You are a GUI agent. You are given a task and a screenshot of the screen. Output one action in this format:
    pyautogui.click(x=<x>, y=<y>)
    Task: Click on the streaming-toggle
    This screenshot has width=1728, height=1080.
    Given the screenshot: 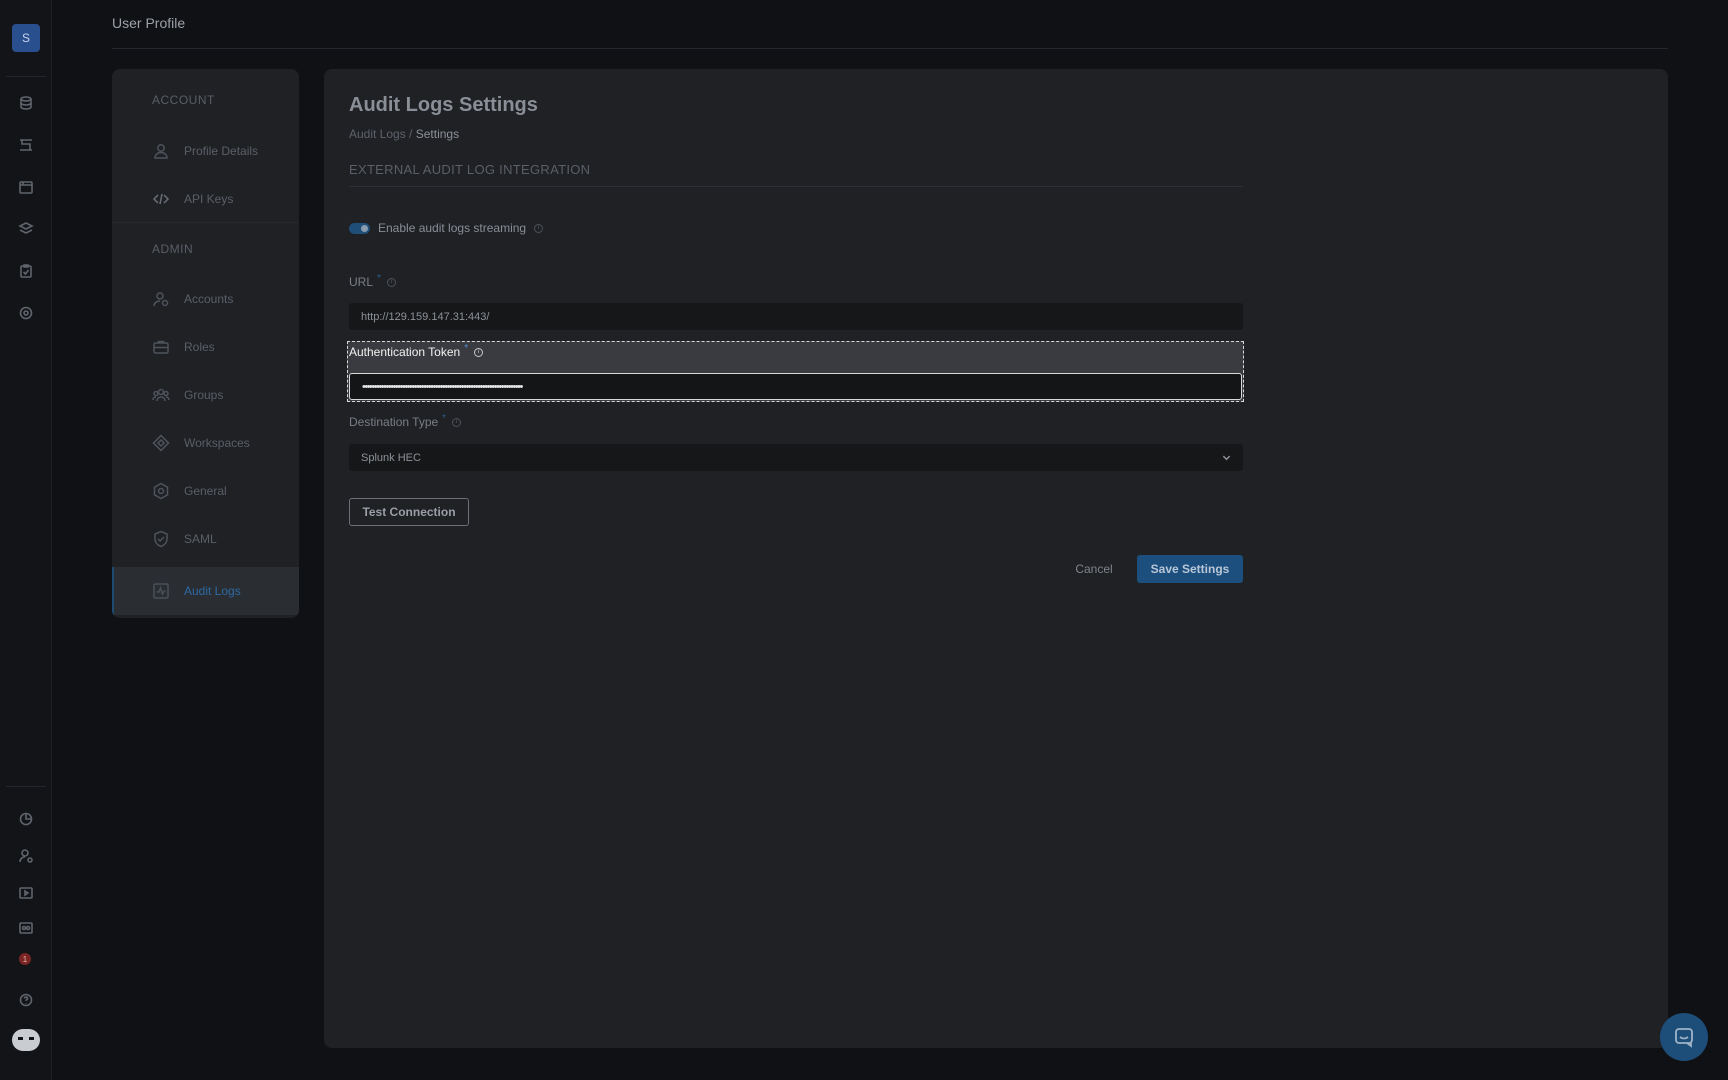 What is the action you would take?
    pyautogui.click(x=359, y=228)
    